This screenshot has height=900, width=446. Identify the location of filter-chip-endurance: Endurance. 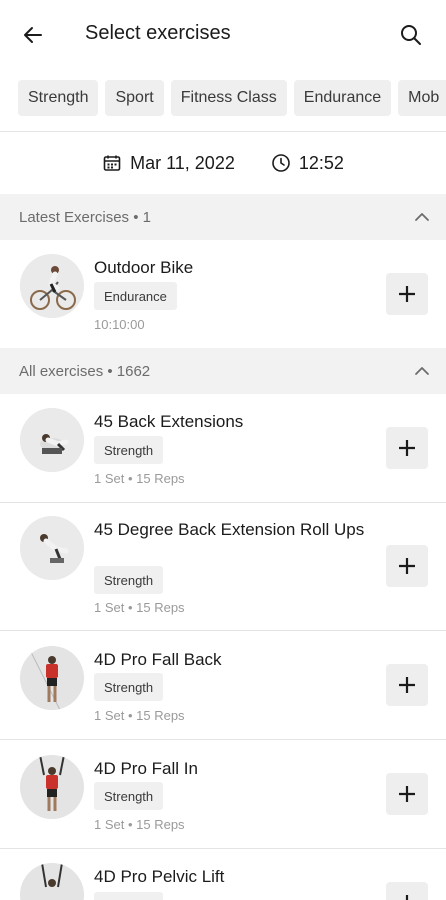
(342, 98).